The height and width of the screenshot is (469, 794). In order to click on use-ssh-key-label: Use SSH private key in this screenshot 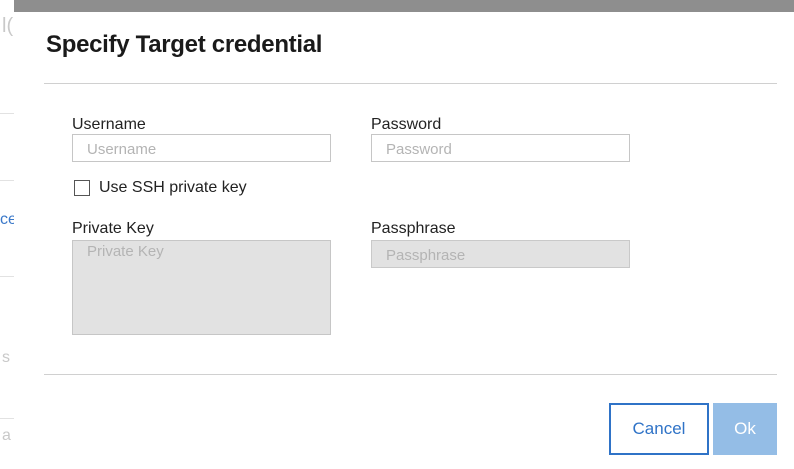, I will do `click(173, 187)`.